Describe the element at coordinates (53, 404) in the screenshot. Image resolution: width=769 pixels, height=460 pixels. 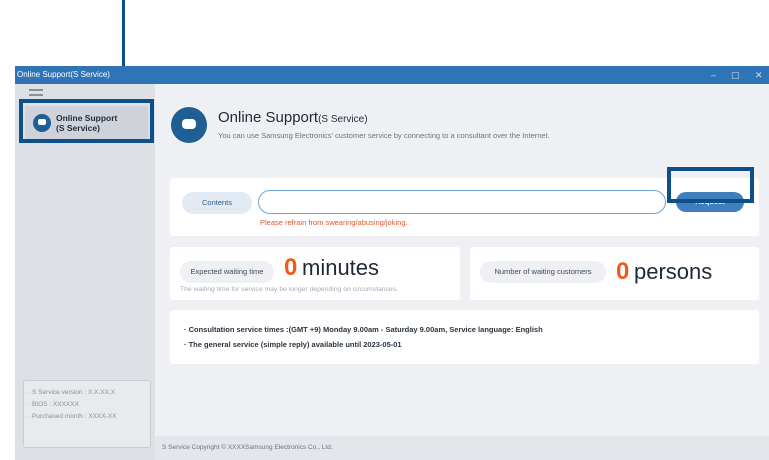
I see `bios-version: · BIOS : XXXXXX` at that location.